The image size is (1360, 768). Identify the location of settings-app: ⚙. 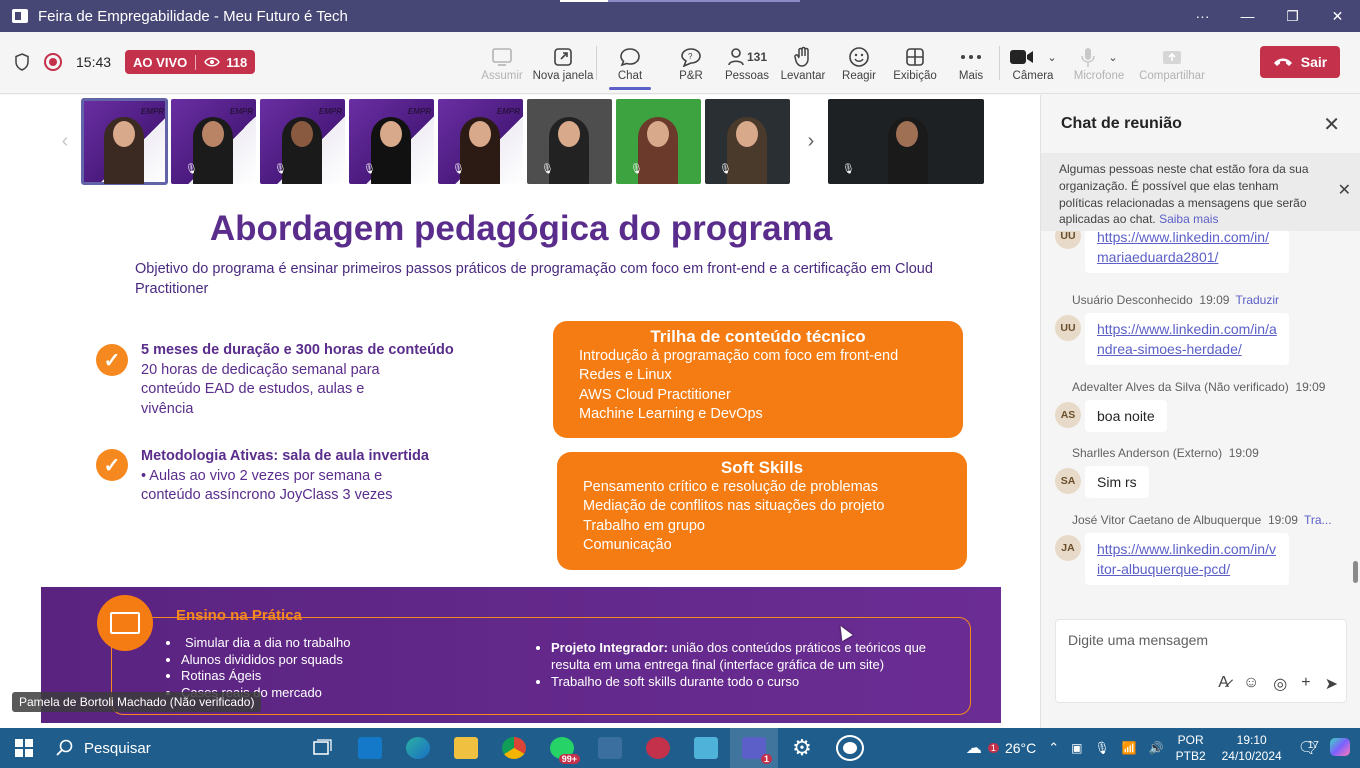
(802, 748).